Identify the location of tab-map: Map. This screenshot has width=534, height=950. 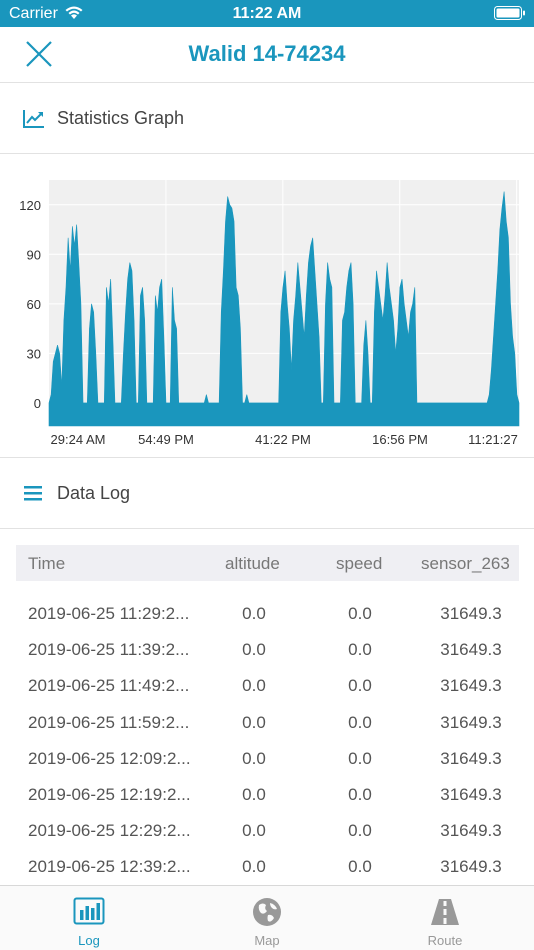
(267, 918).